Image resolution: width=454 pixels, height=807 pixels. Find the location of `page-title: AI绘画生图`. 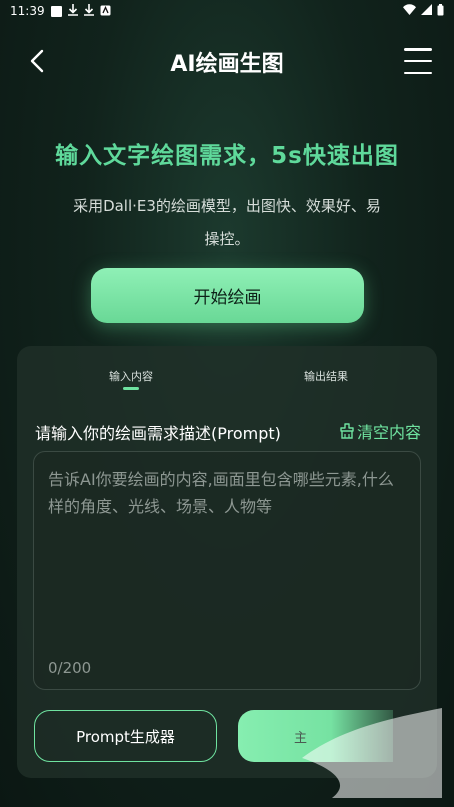

page-title: AI绘画生图 is located at coordinates (227, 64).